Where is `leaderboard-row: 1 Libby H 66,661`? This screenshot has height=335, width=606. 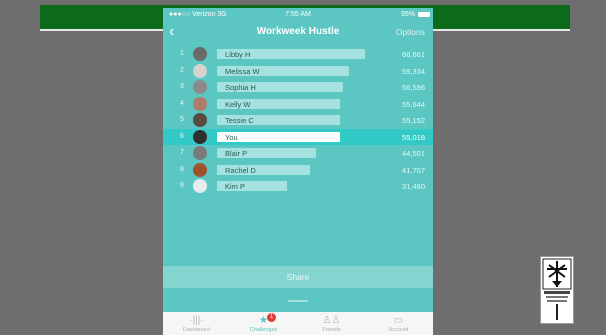
leaderboard-row: 1 Libby H 66,661 is located at coordinates (298, 54).